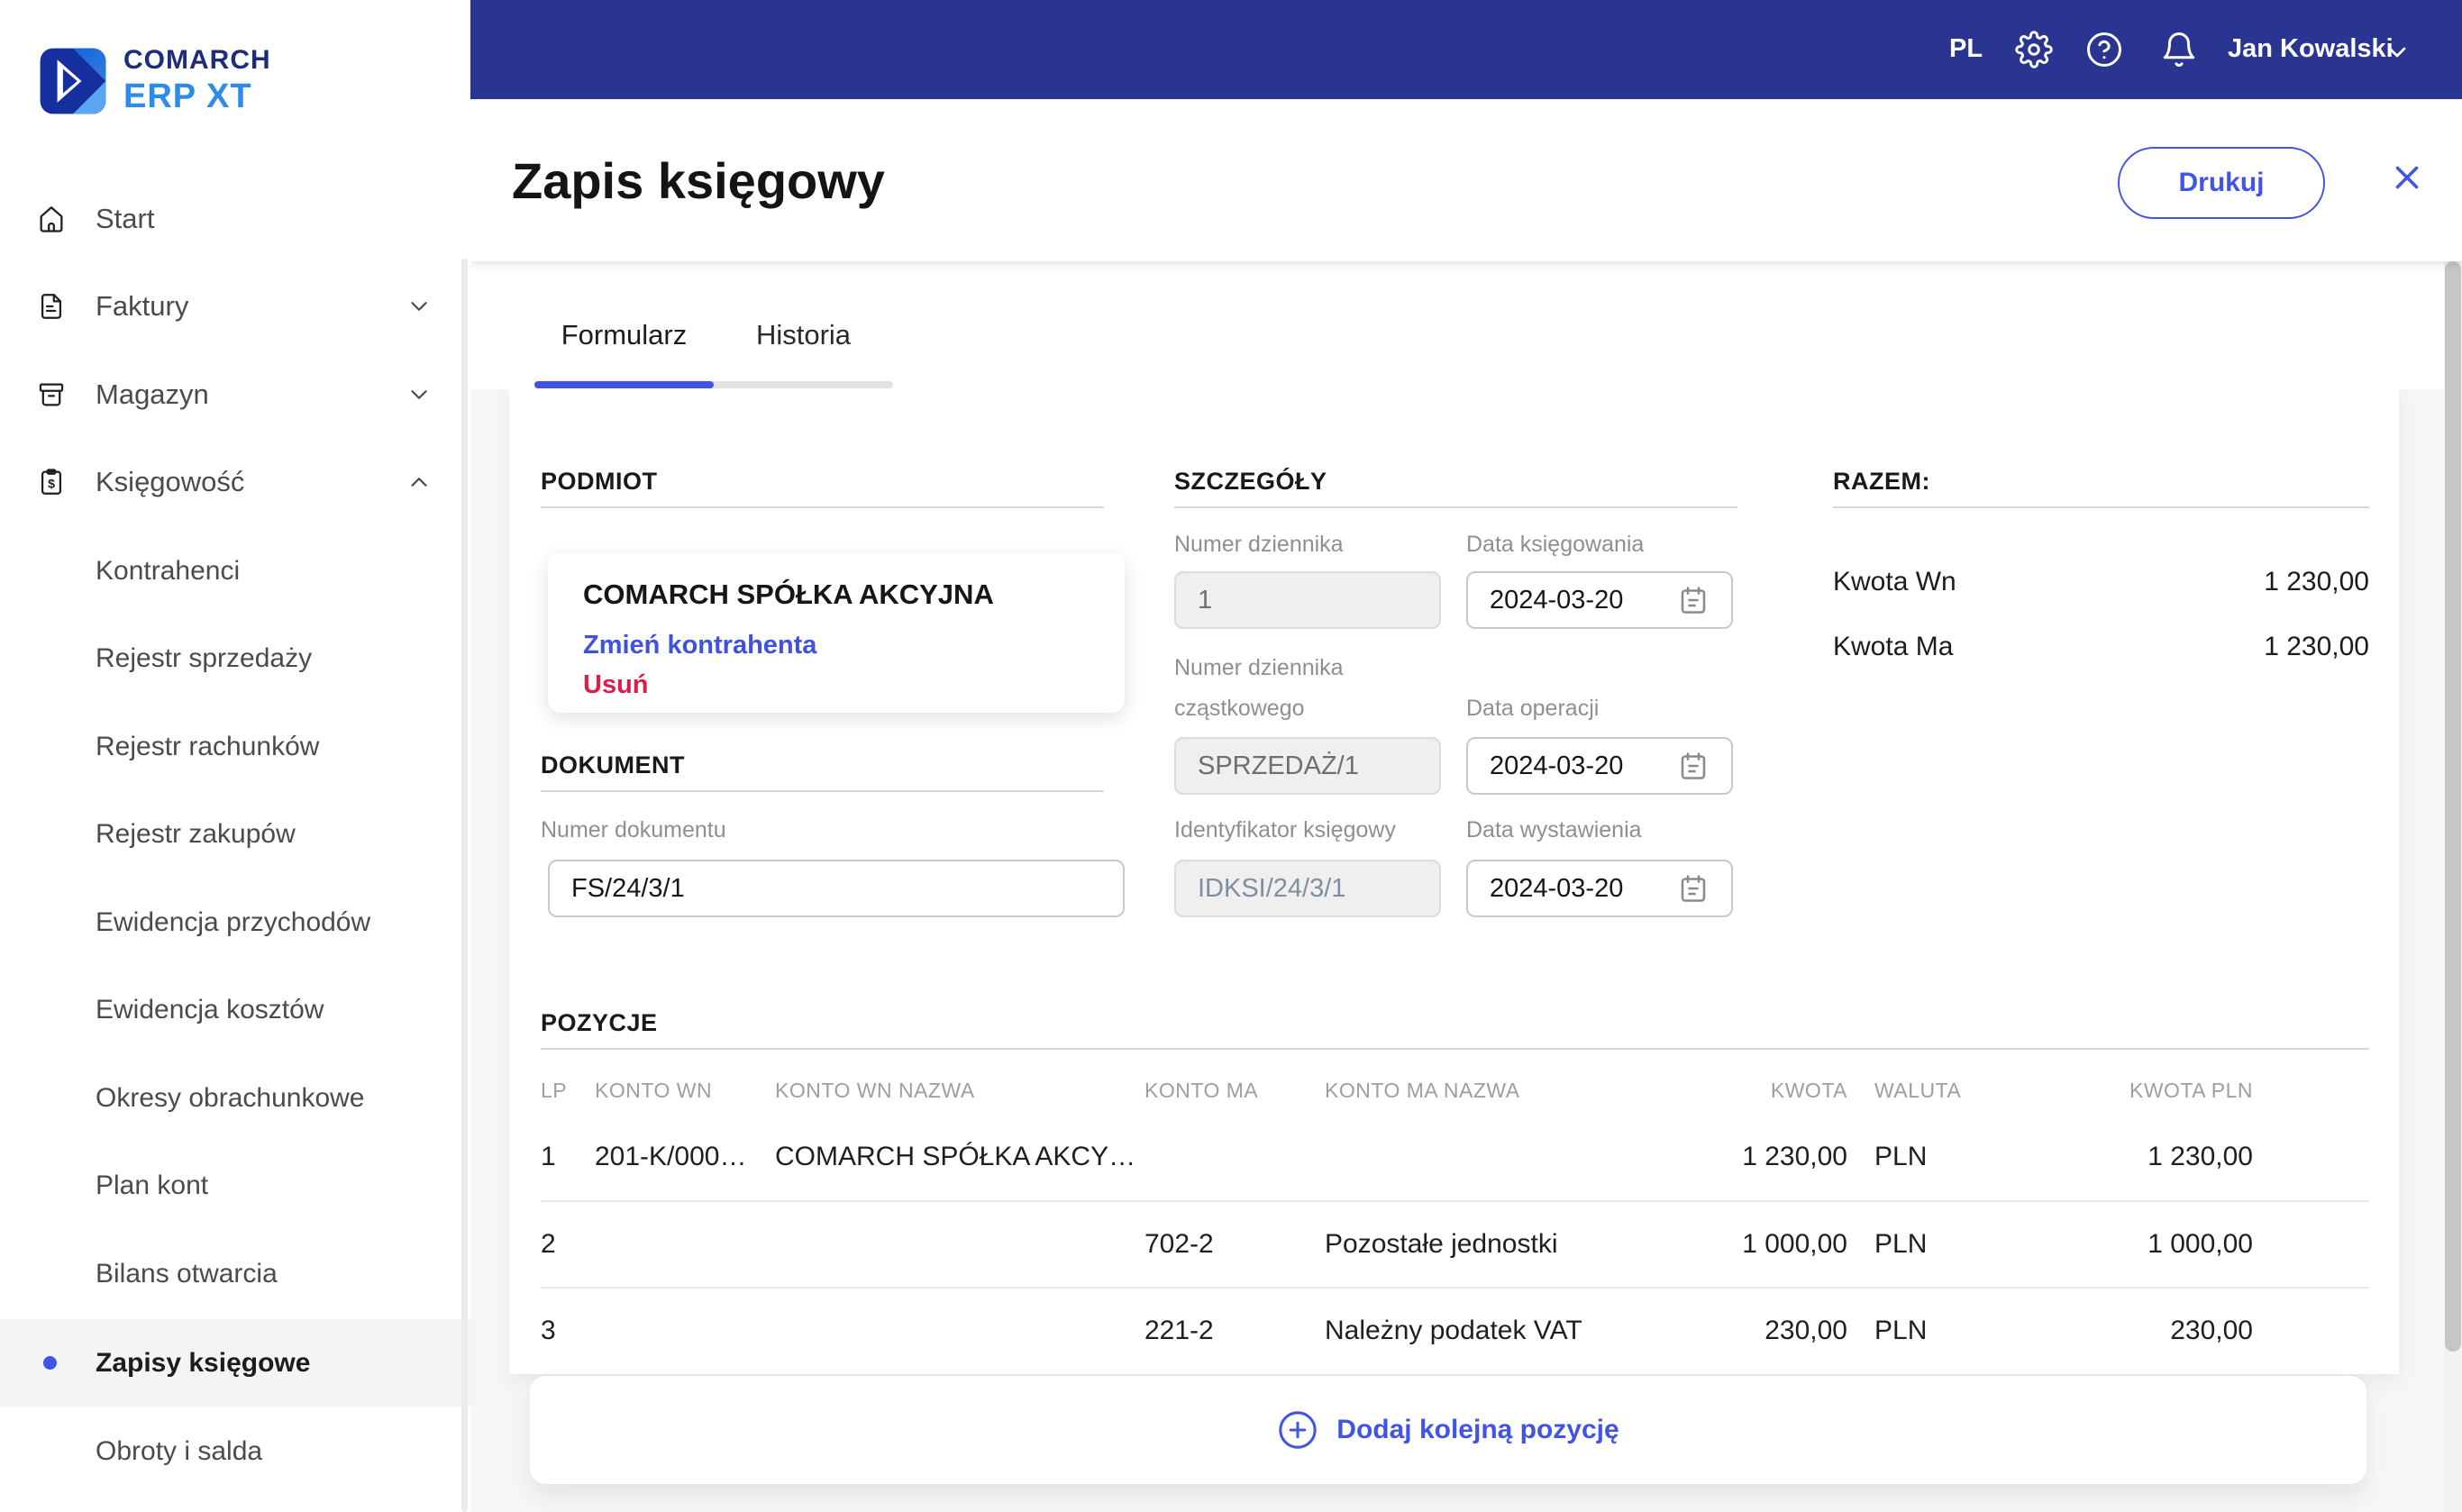 Image resolution: width=2462 pixels, height=1512 pixels. Describe the element at coordinates (235, 394) in the screenshot. I see `sidebar-item-magazyn: Magazyn` at that location.